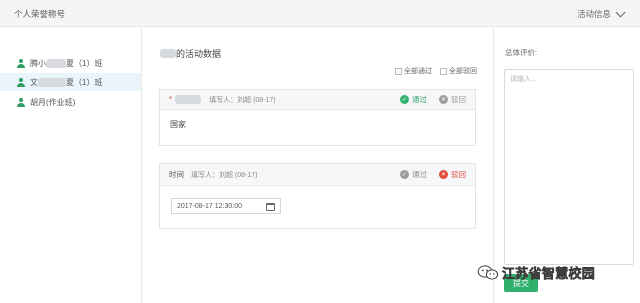  What do you see at coordinates (178, 124) in the screenshot?
I see `field-value: 国家` at bounding box center [178, 124].